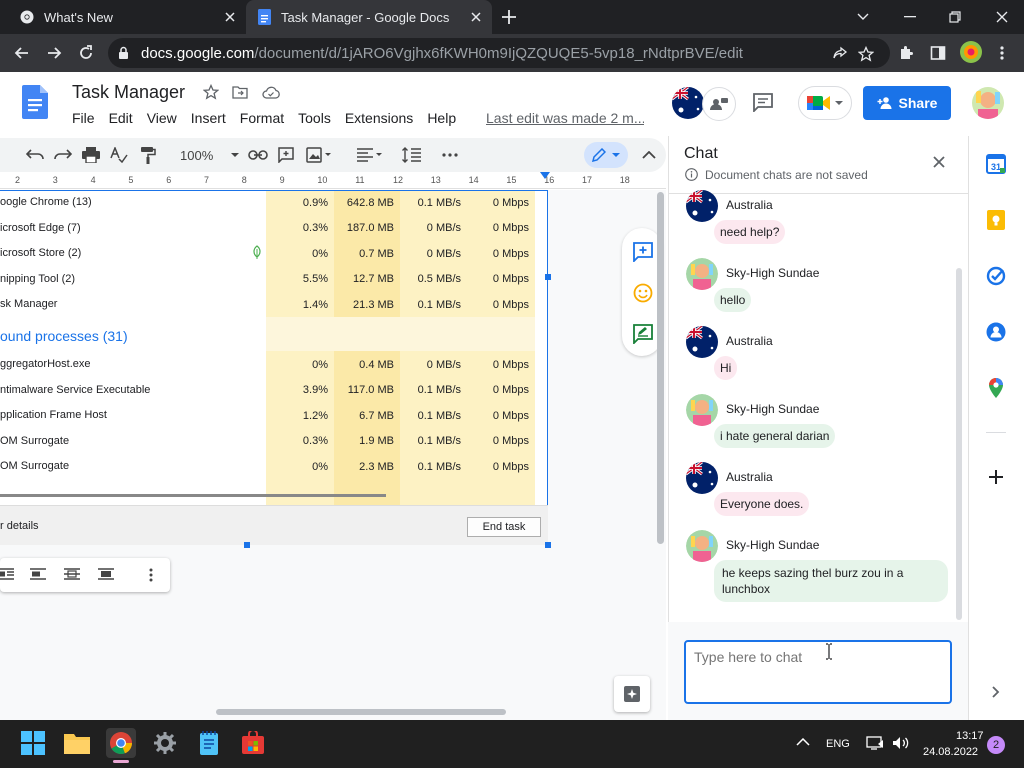  I want to click on suggest-edits-icon, so click(643, 334).